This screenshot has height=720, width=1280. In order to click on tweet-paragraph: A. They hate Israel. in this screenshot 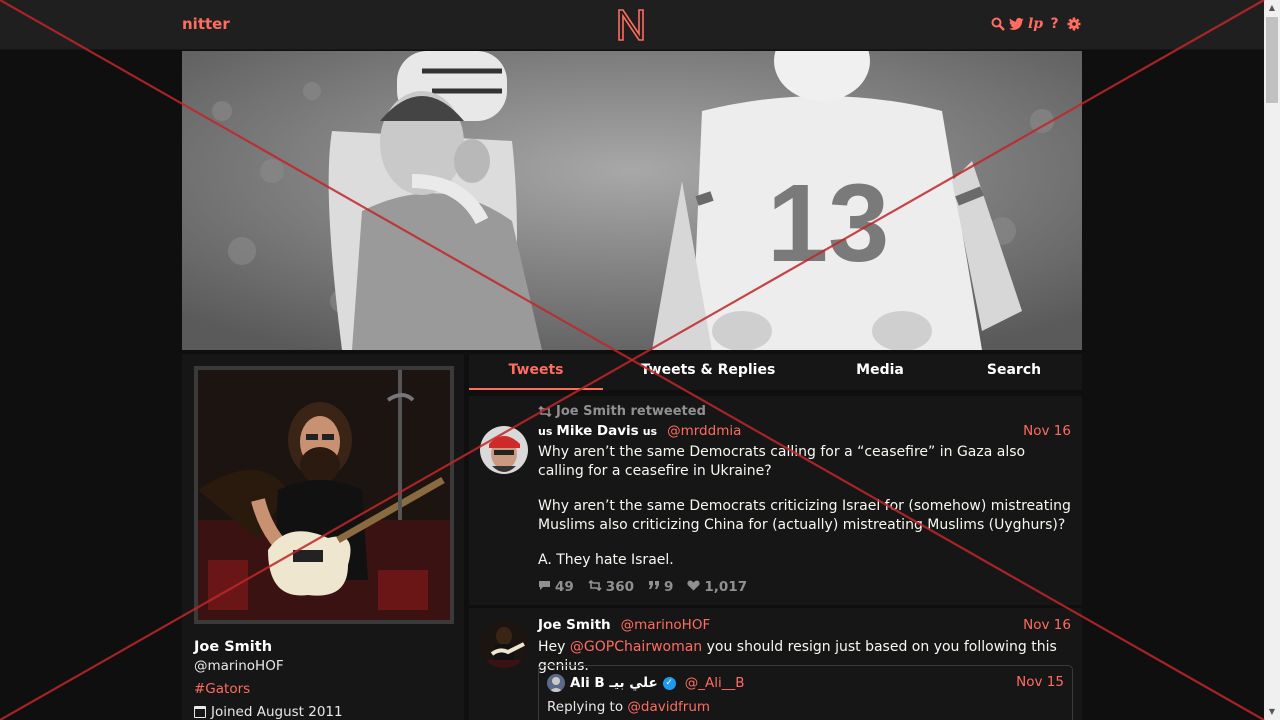, I will do `click(606, 560)`.